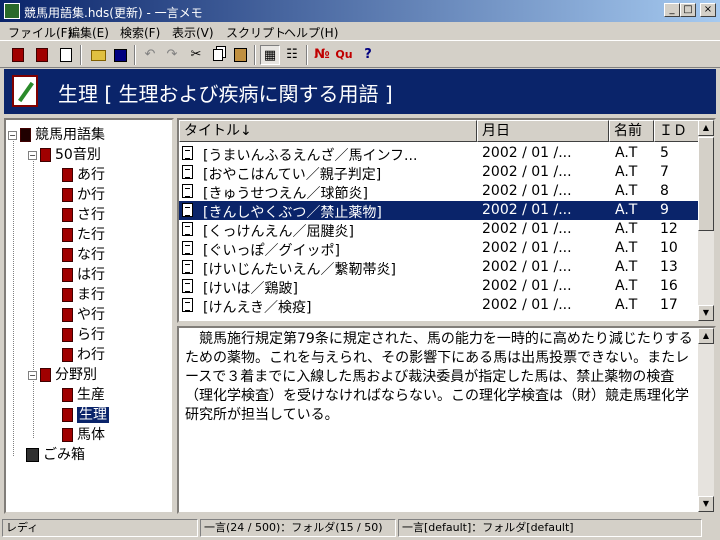  What do you see at coordinates (360, 11) in the screenshot?
I see `title-bar: 競馬用語集.hds(更新) - 一言メモ _ □ ×` at bounding box center [360, 11].